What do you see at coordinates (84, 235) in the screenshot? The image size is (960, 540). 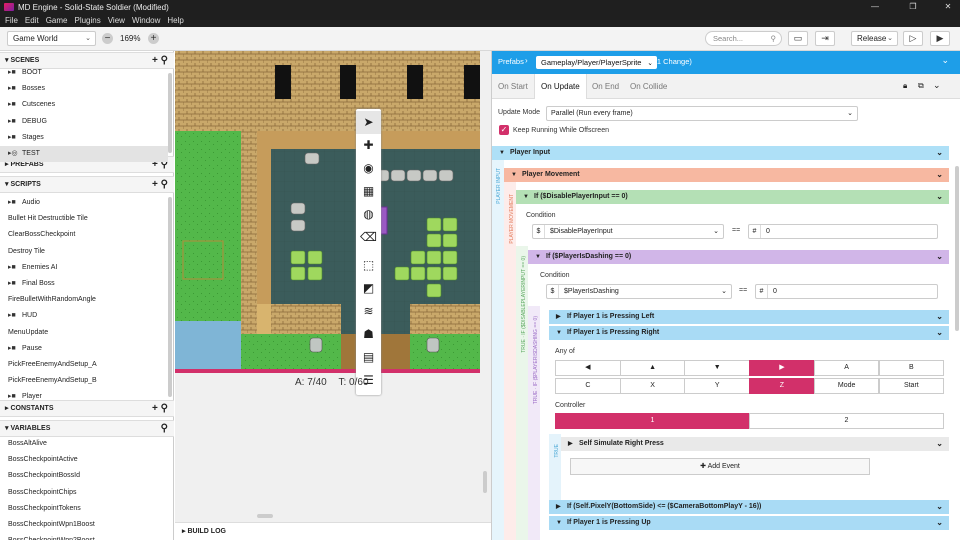 I see `list-item: ClearBossCheckpoint` at bounding box center [84, 235].